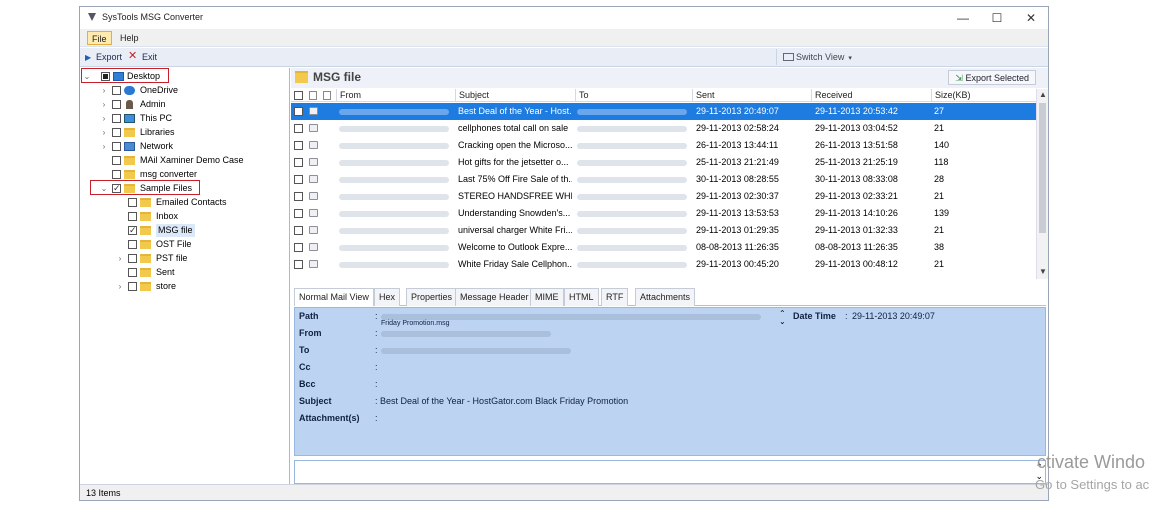  What do you see at coordinates (788, 57) in the screenshot?
I see `switch-view-icon` at bounding box center [788, 57].